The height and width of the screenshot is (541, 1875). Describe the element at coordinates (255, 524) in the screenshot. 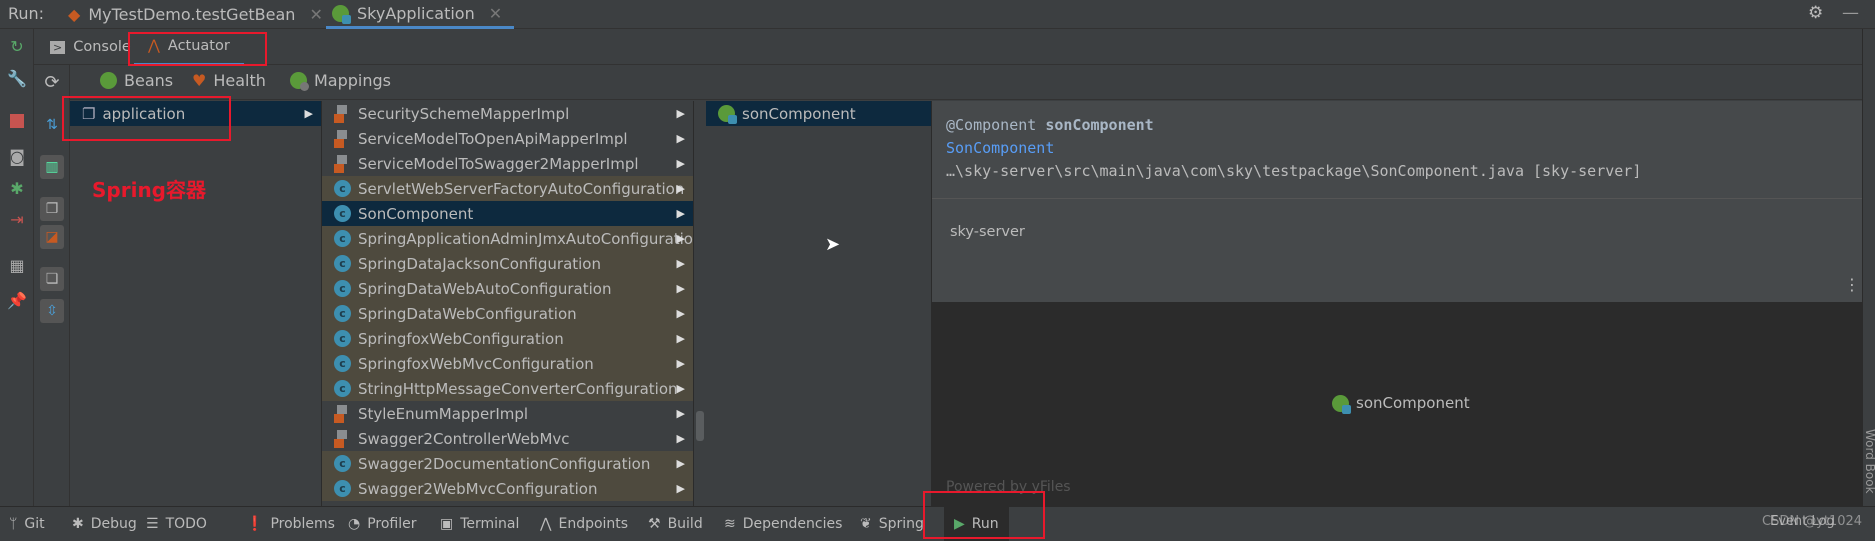

I see `warning-icon: ❗` at that location.